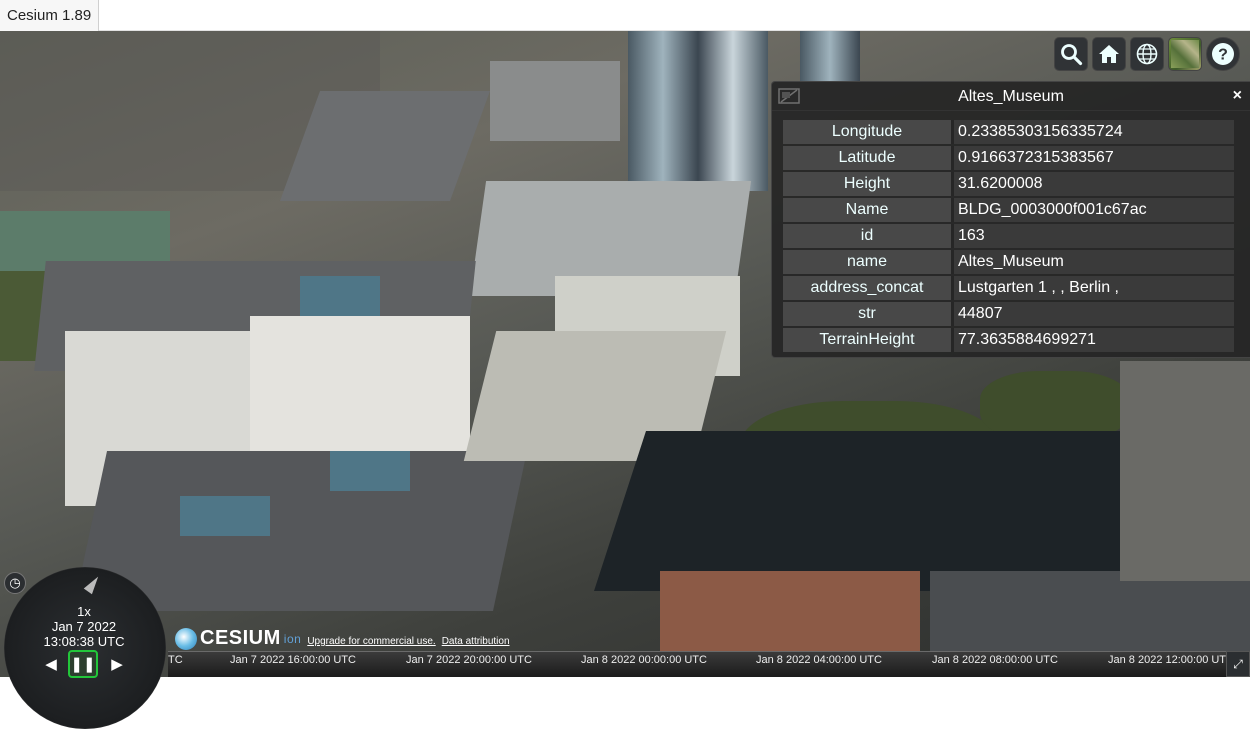 This screenshot has height=729, width=1250. Describe the element at coordinates (1092, 314) in the screenshot. I see `property-value: 44807` at that location.